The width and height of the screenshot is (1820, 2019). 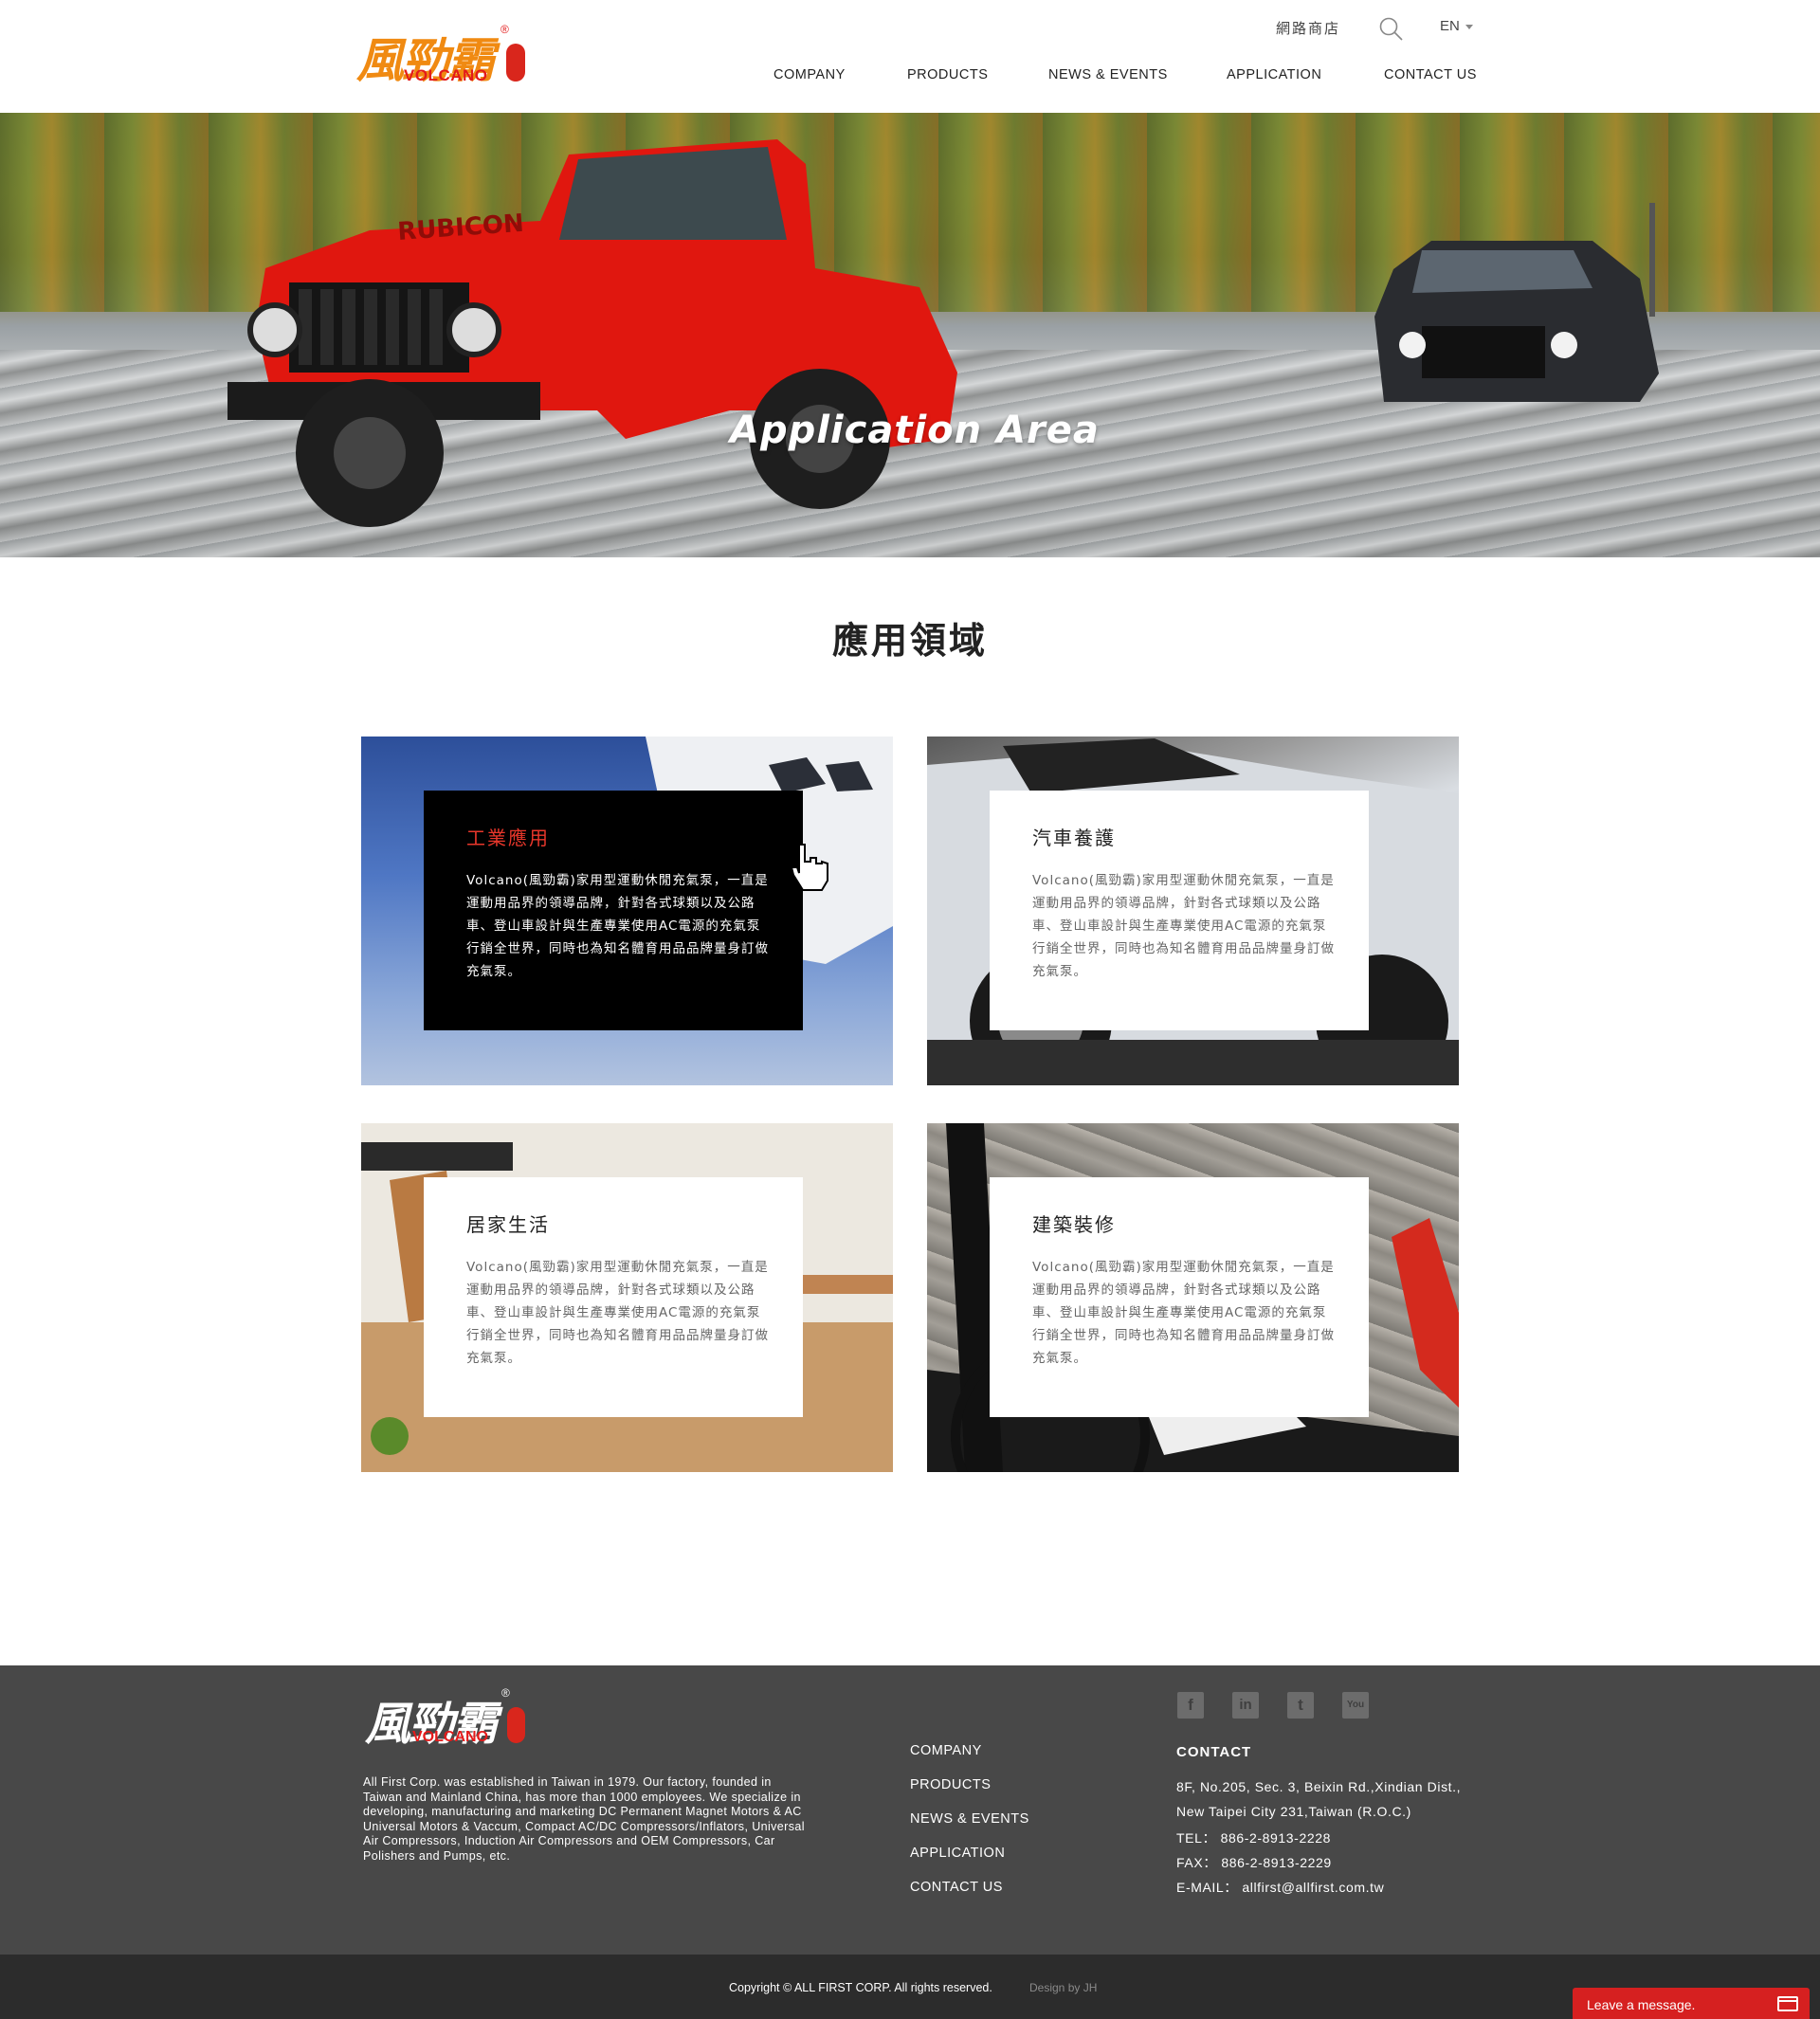 I want to click on contact-heading: CONTACT, so click(x=1214, y=1752).